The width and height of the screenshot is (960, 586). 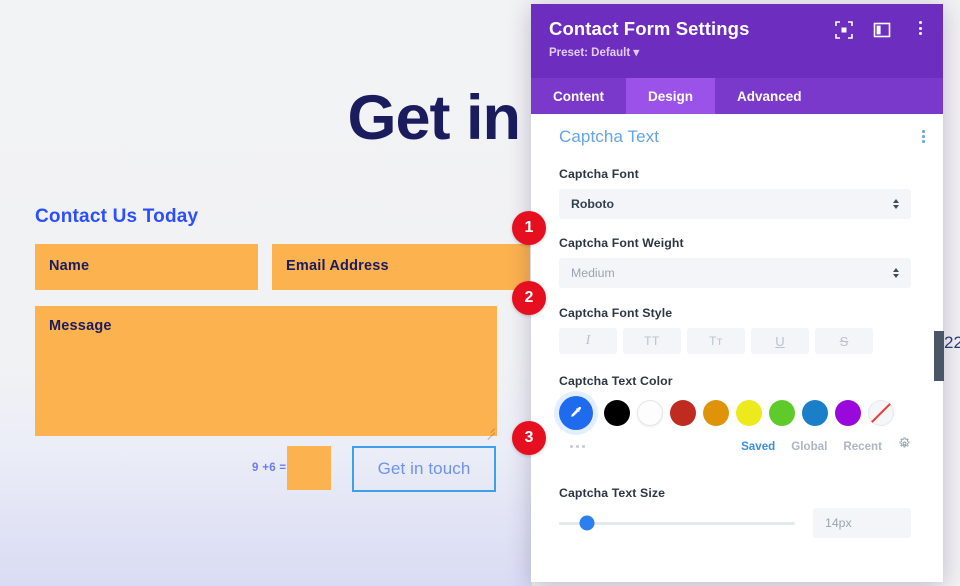 What do you see at coordinates (939, 356) in the screenshot?
I see `panel-scrollbar` at bounding box center [939, 356].